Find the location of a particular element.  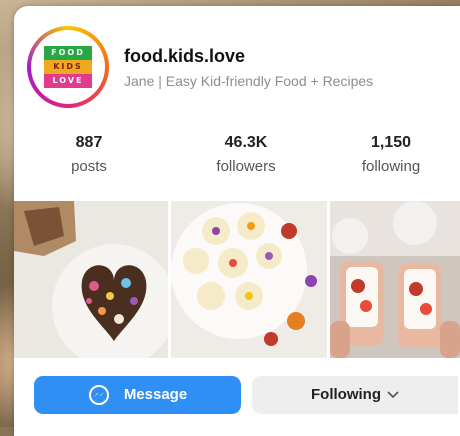

message-button: Message is located at coordinates (137, 395).